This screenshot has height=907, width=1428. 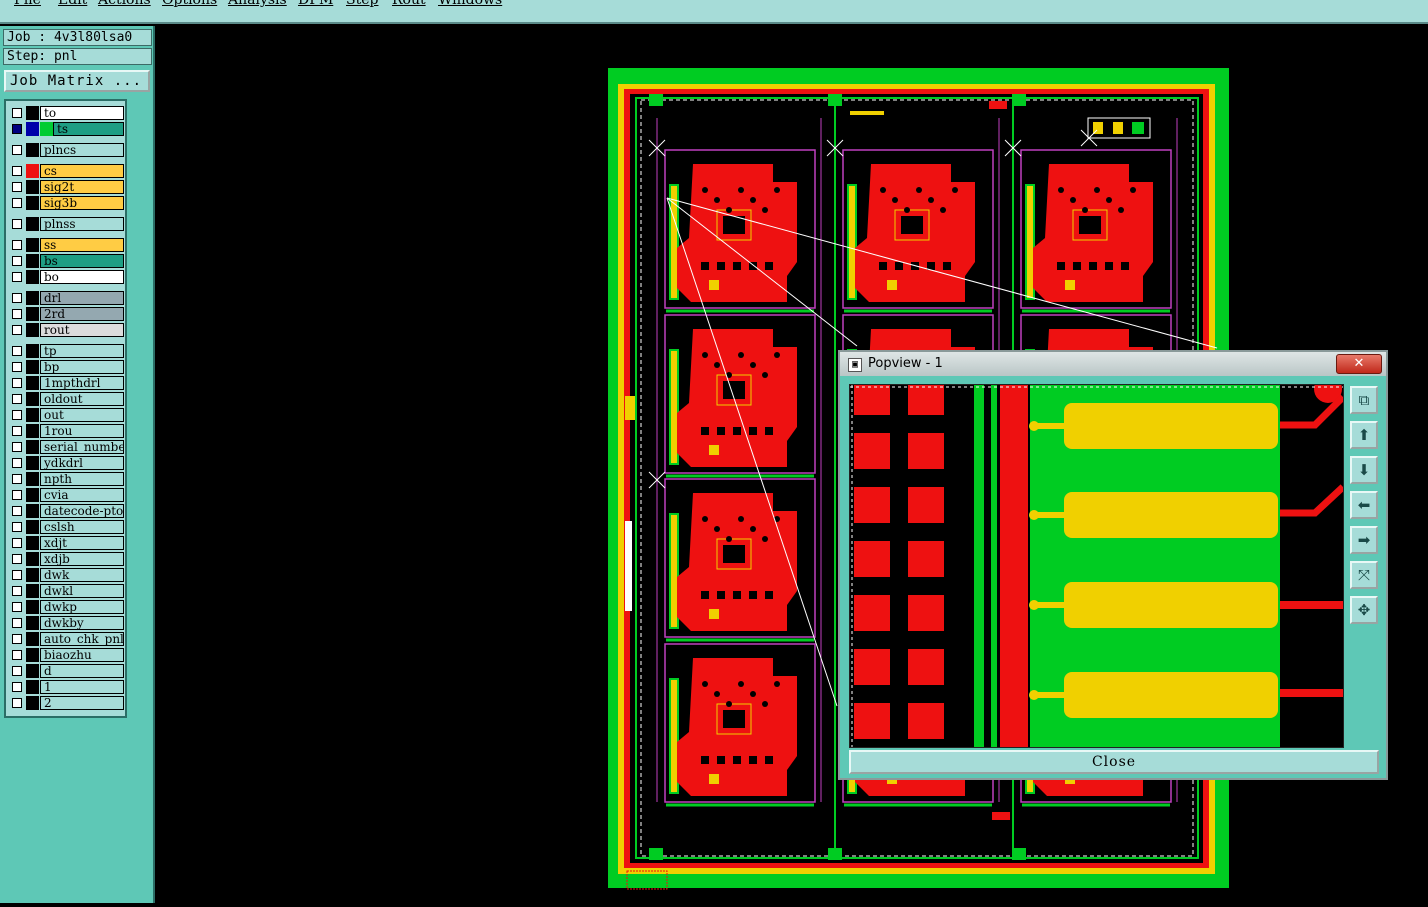 I want to click on layer-row-ydkdrl: ydkdrl, so click(x=66, y=463).